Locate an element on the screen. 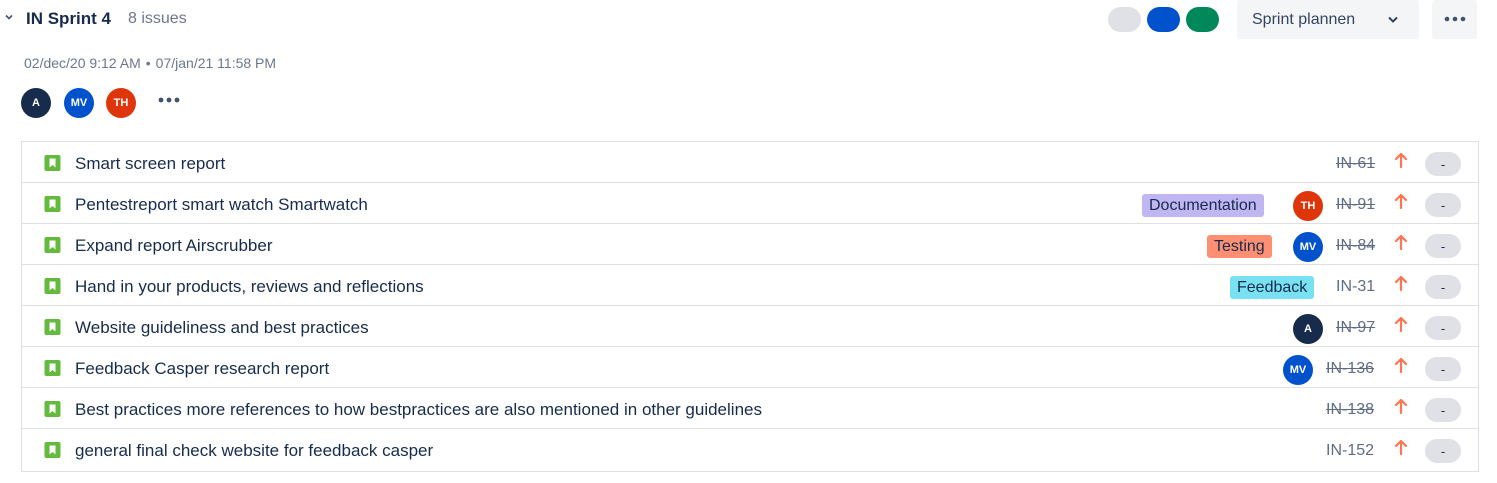 The width and height of the screenshot is (1497, 483). sprint-plan-button: Sprint plannen is located at coordinates (1328, 19).